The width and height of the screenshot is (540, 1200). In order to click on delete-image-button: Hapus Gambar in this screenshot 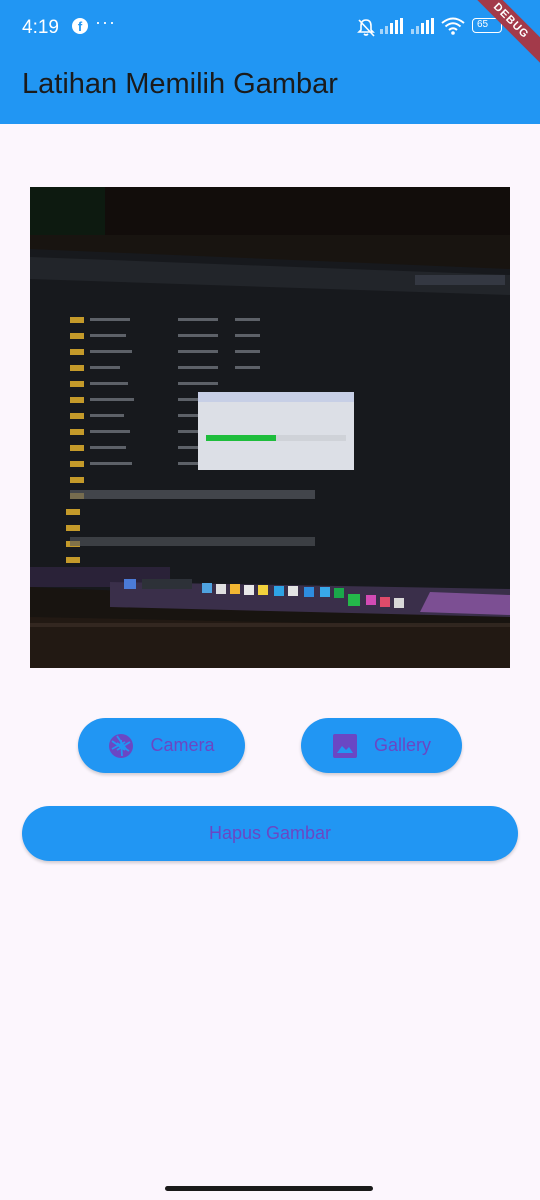, I will do `click(270, 833)`.